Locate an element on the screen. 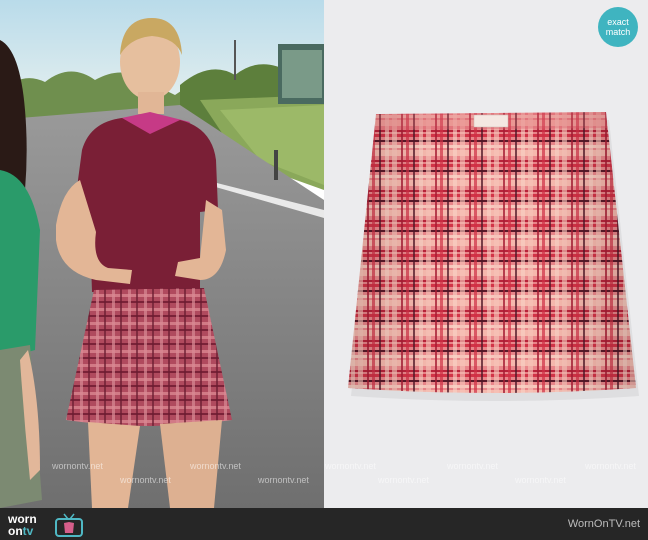 The image size is (648, 540). badge-line-1: exact is located at coordinates (618, 22).